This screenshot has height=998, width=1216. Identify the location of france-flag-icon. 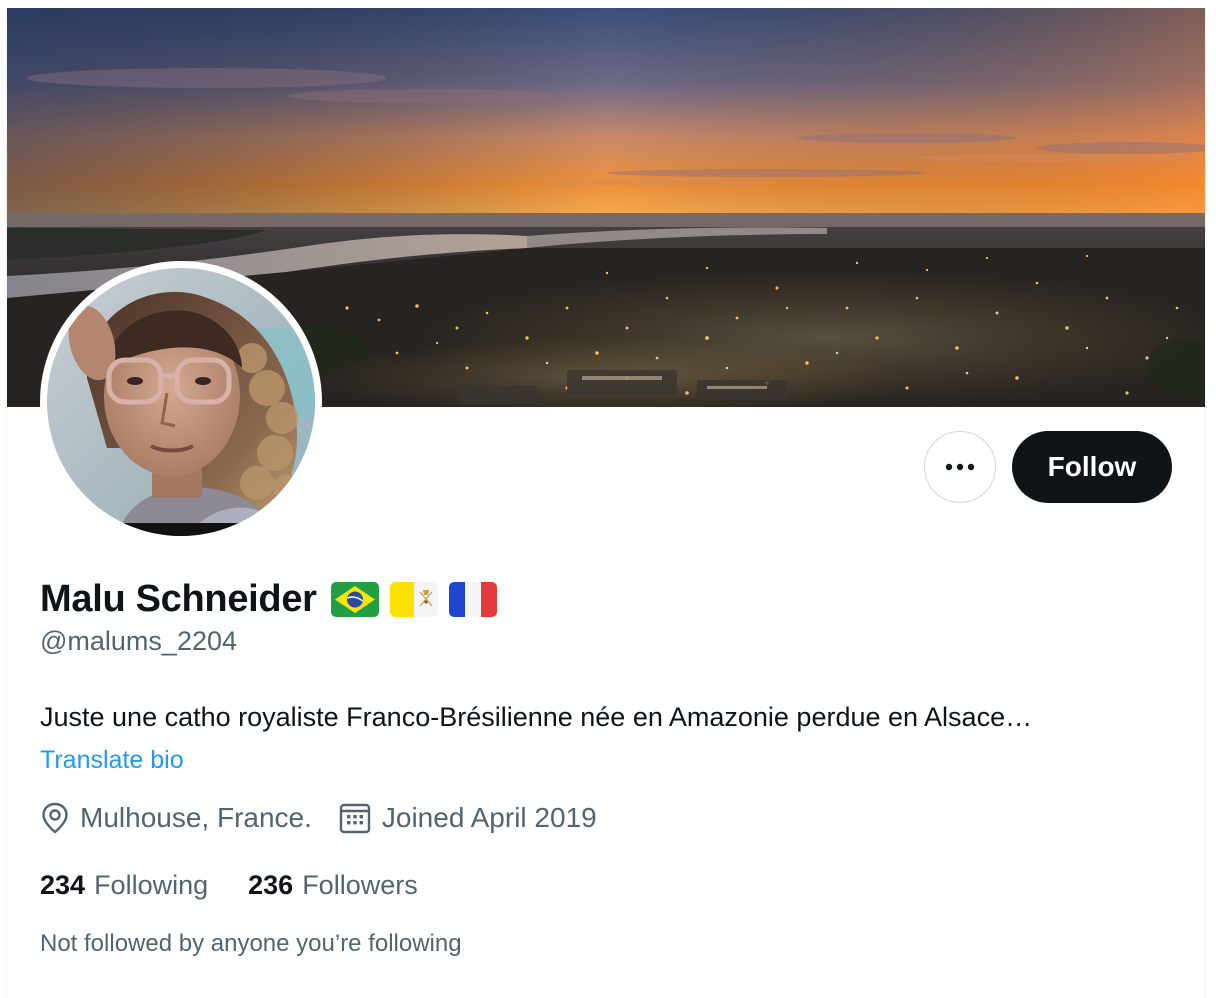
(472, 599).